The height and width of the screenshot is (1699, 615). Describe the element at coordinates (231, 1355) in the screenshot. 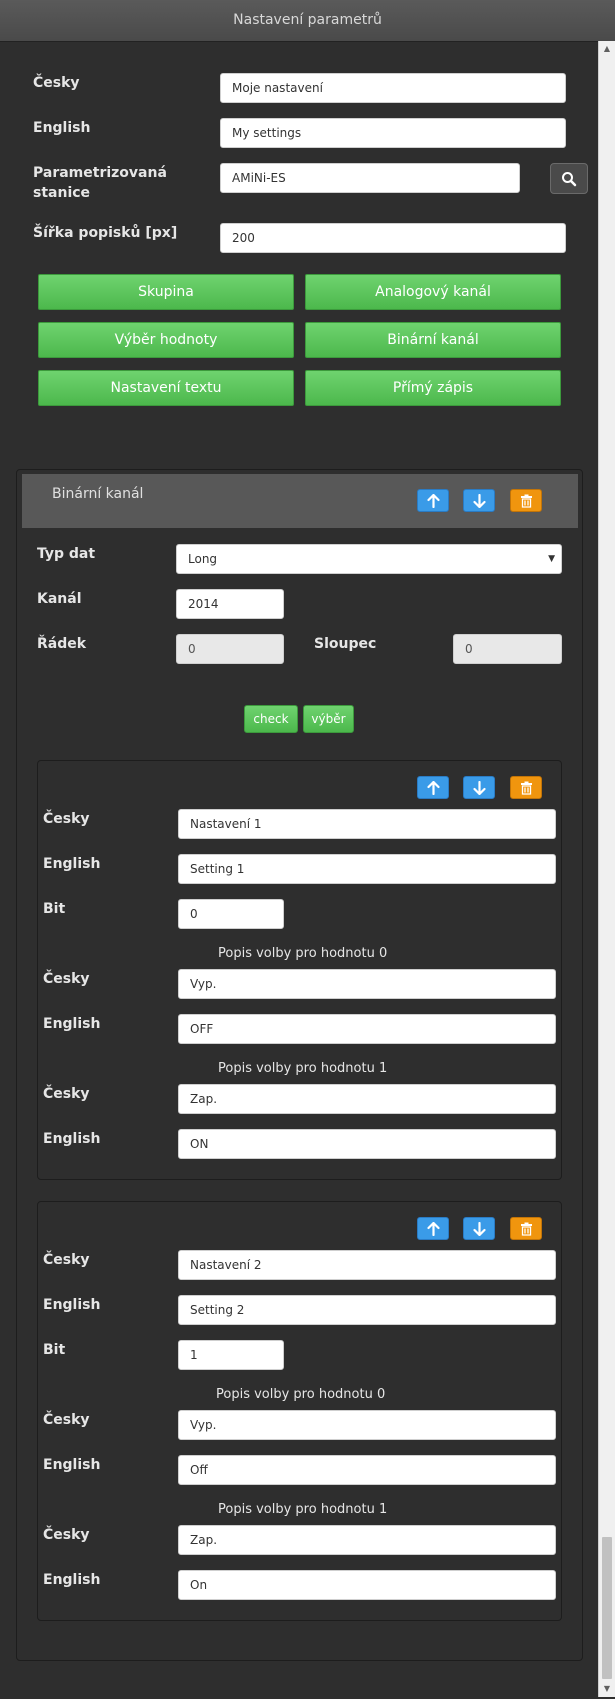

I see `item-bit-field: 1` at that location.